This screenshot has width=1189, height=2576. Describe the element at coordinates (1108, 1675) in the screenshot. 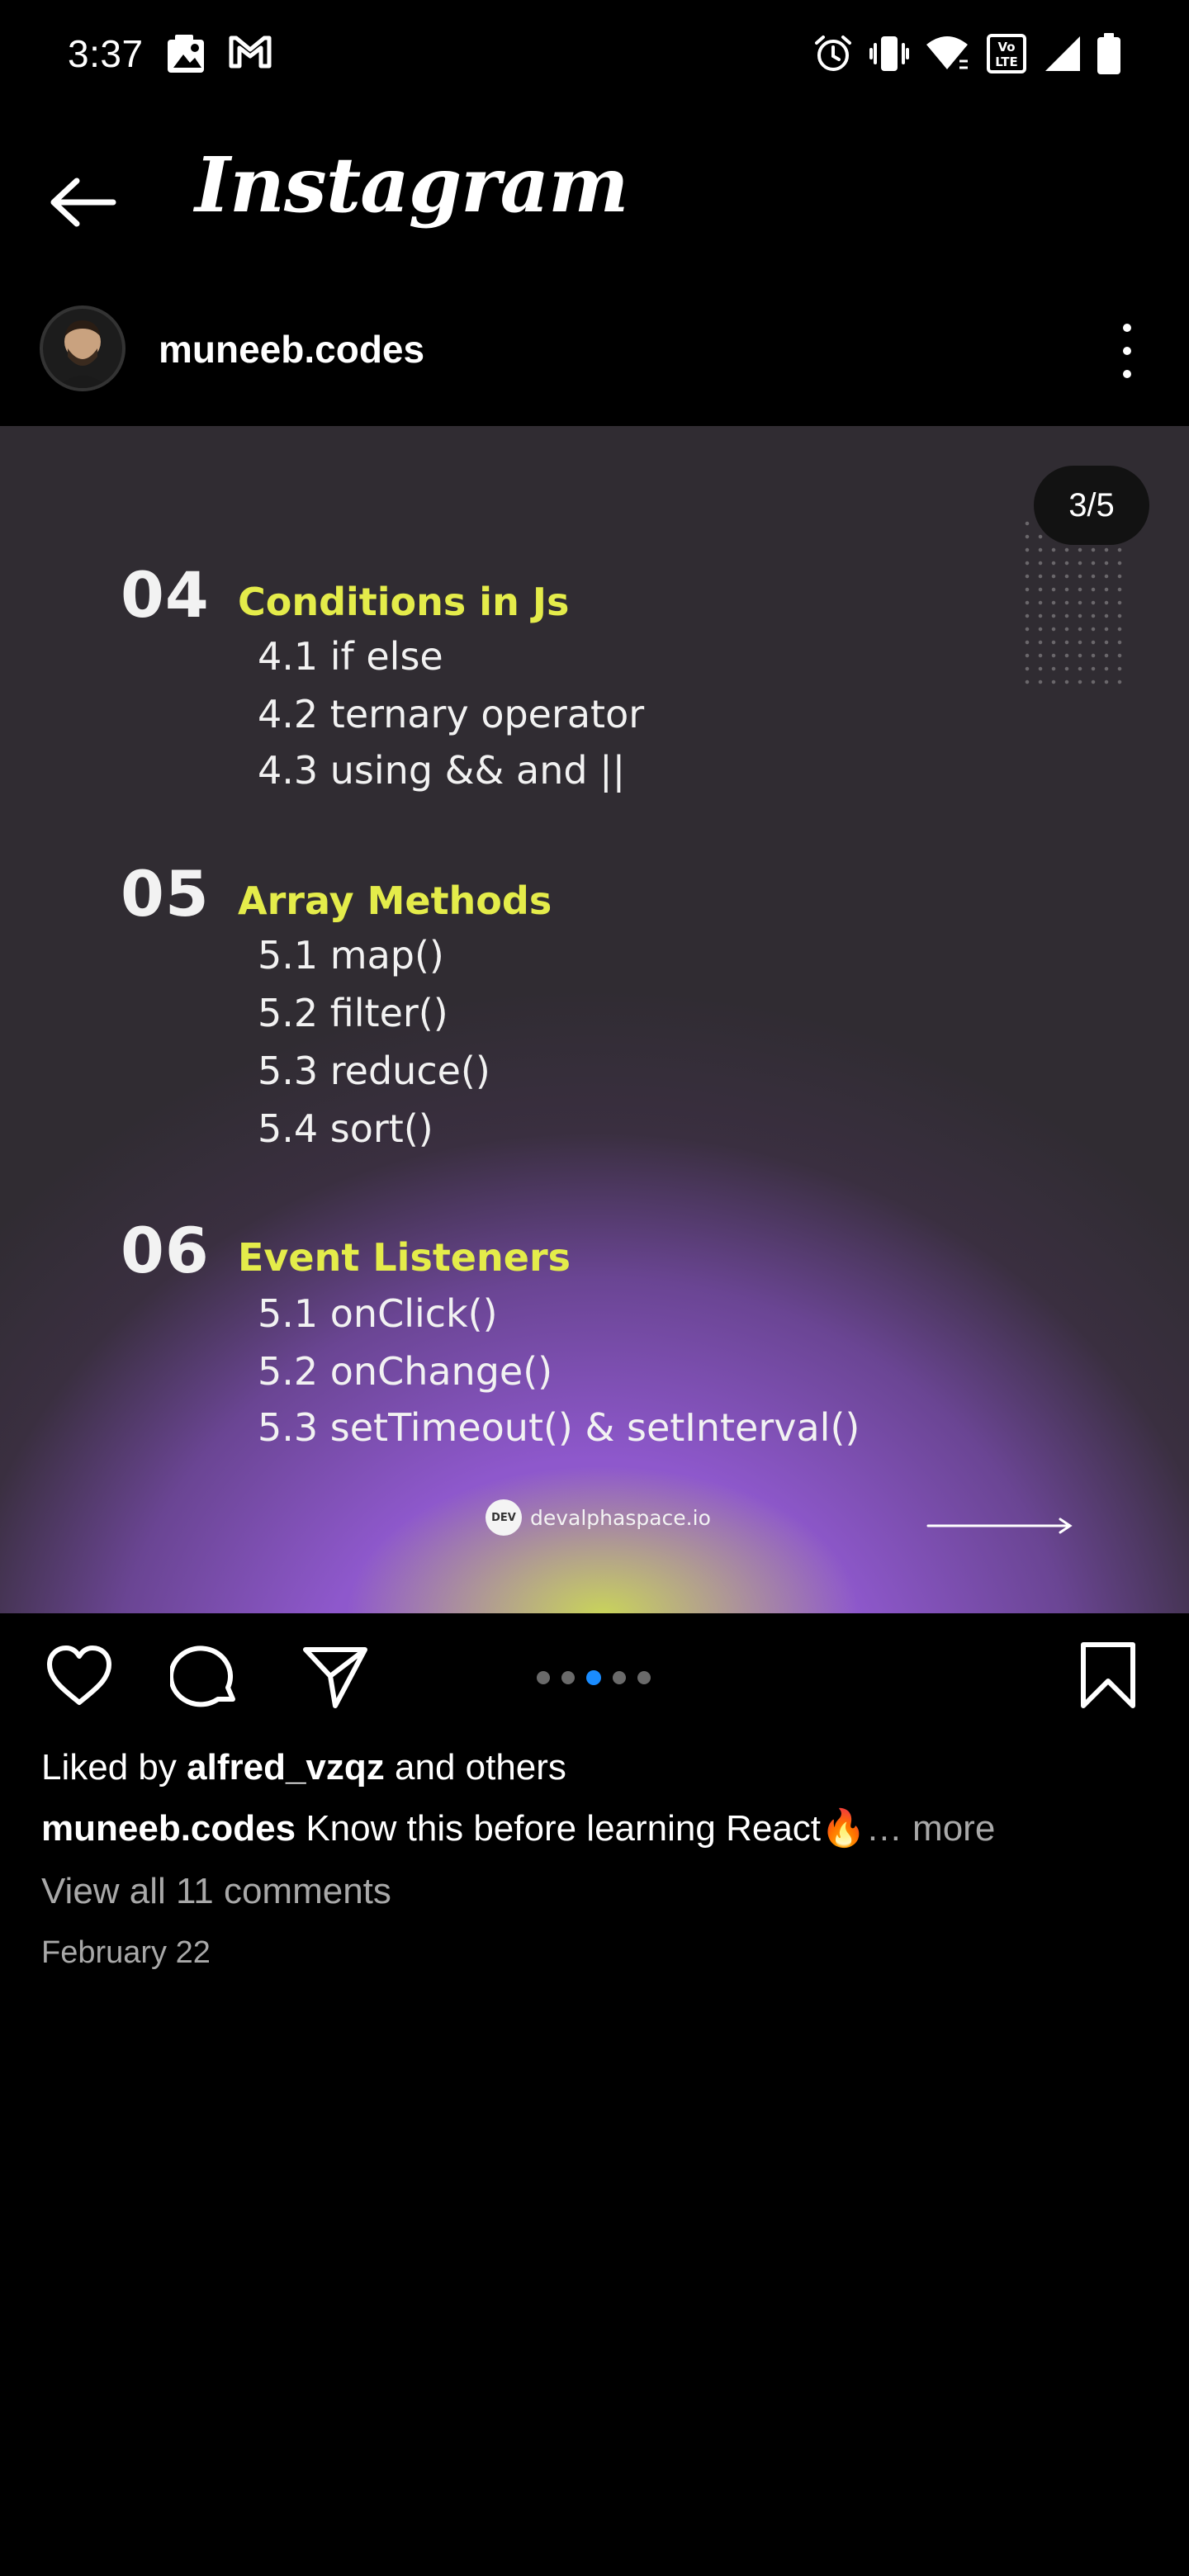

I see `bookmark-icon` at that location.